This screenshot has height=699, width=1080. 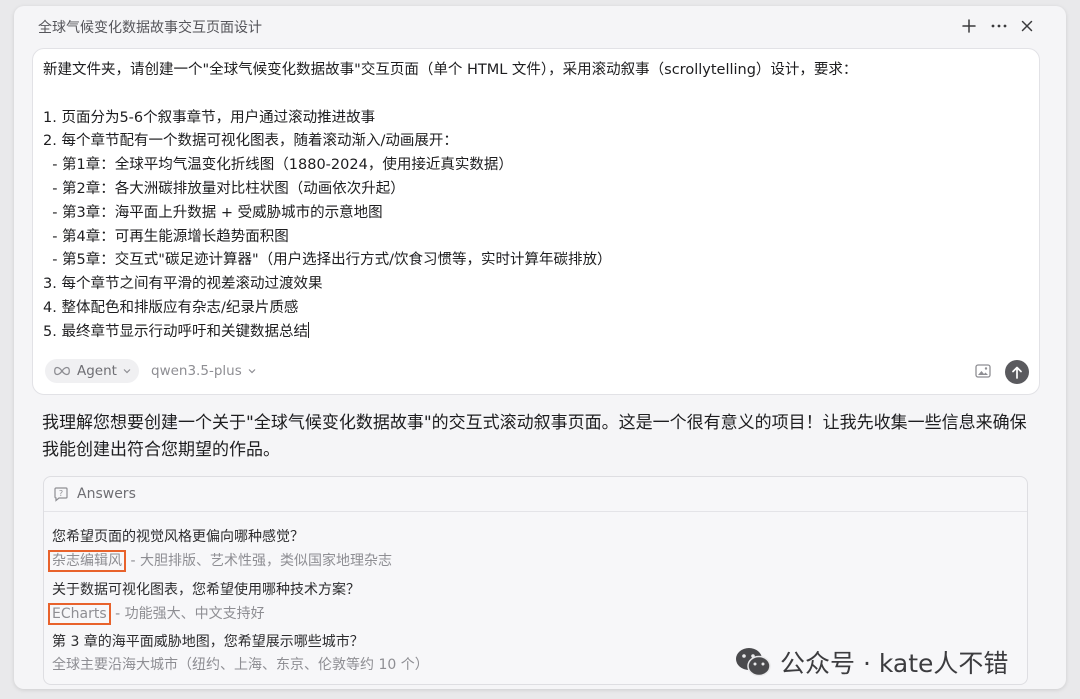 I want to click on prompt-line: - 第3章：海平面上升数据 + 受威胁城市的示意地图, so click(x=213, y=212).